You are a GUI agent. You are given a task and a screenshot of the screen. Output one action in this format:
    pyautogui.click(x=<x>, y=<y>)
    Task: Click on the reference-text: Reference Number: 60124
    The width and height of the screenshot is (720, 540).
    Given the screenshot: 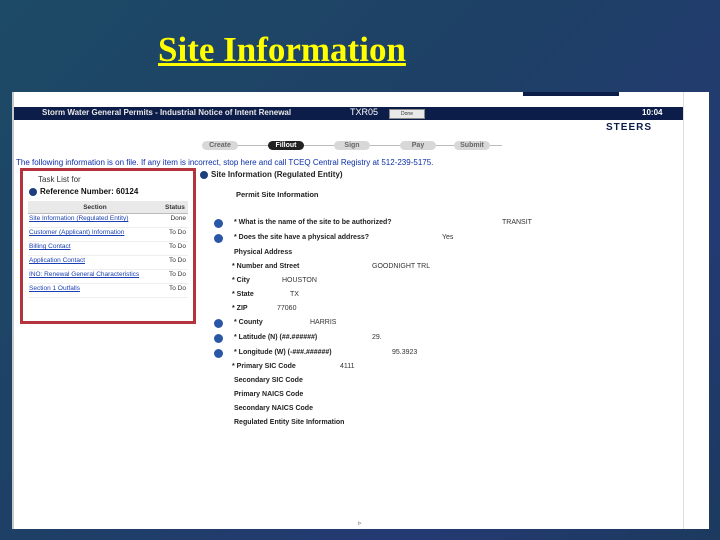 What is the action you would take?
    pyautogui.click(x=89, y=191)
    